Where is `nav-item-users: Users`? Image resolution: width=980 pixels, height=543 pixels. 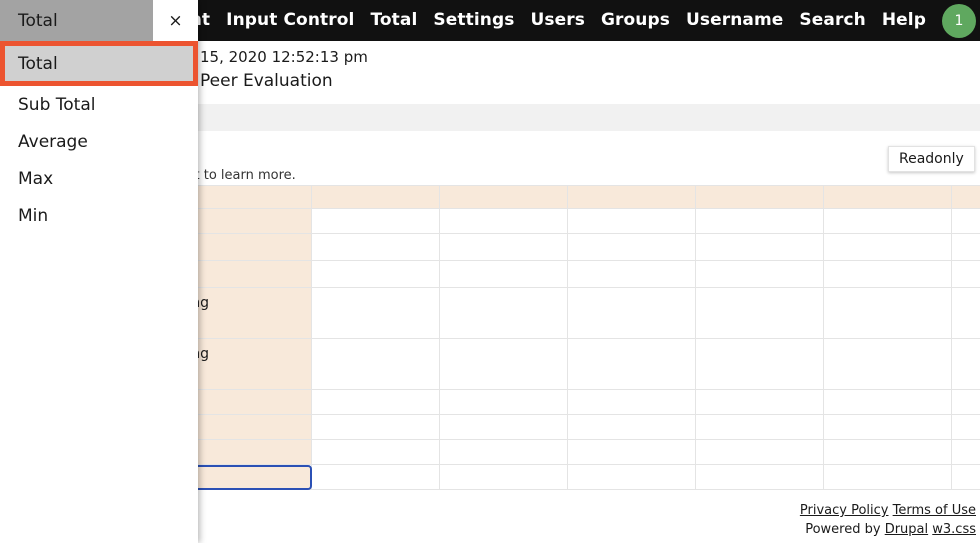 nav-item-users: Users is located at coordinates (557, 20).